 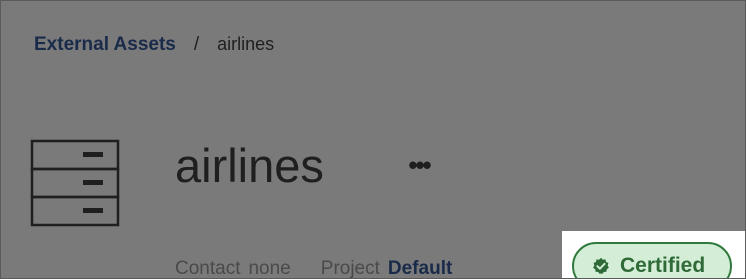 I want to click on breadcrumb-link-external-assets: External Assets, so click(x=105, y=45).